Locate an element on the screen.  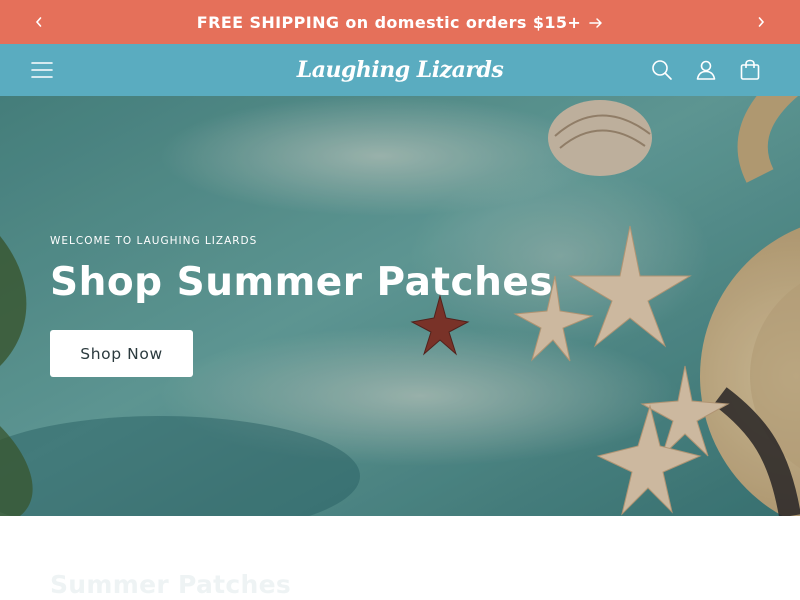
menu-button is located at coordinates (42, 70).